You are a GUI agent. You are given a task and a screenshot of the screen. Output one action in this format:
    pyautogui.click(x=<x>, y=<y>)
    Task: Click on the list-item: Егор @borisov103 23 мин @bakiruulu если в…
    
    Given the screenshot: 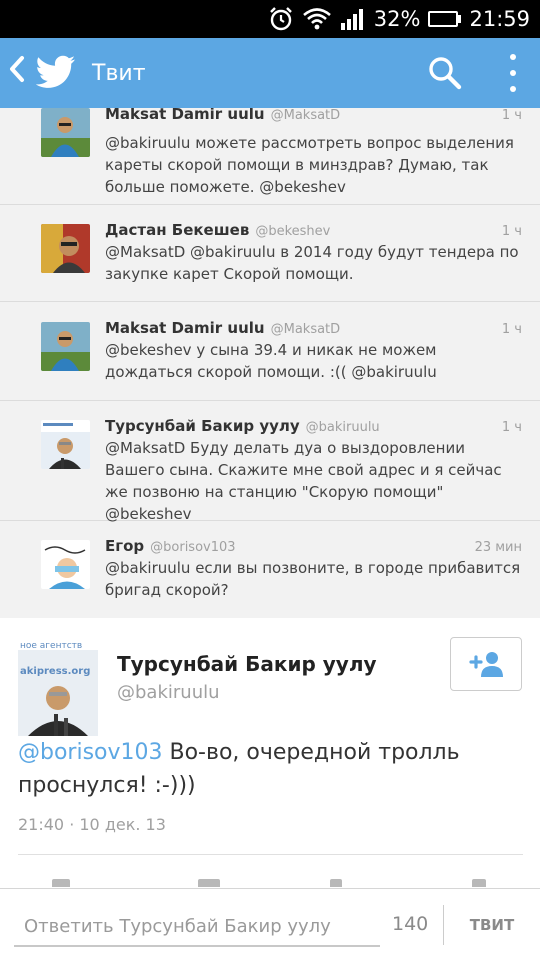 What is the action you would take?
    pyautogui.click(x=270, y=569)
    